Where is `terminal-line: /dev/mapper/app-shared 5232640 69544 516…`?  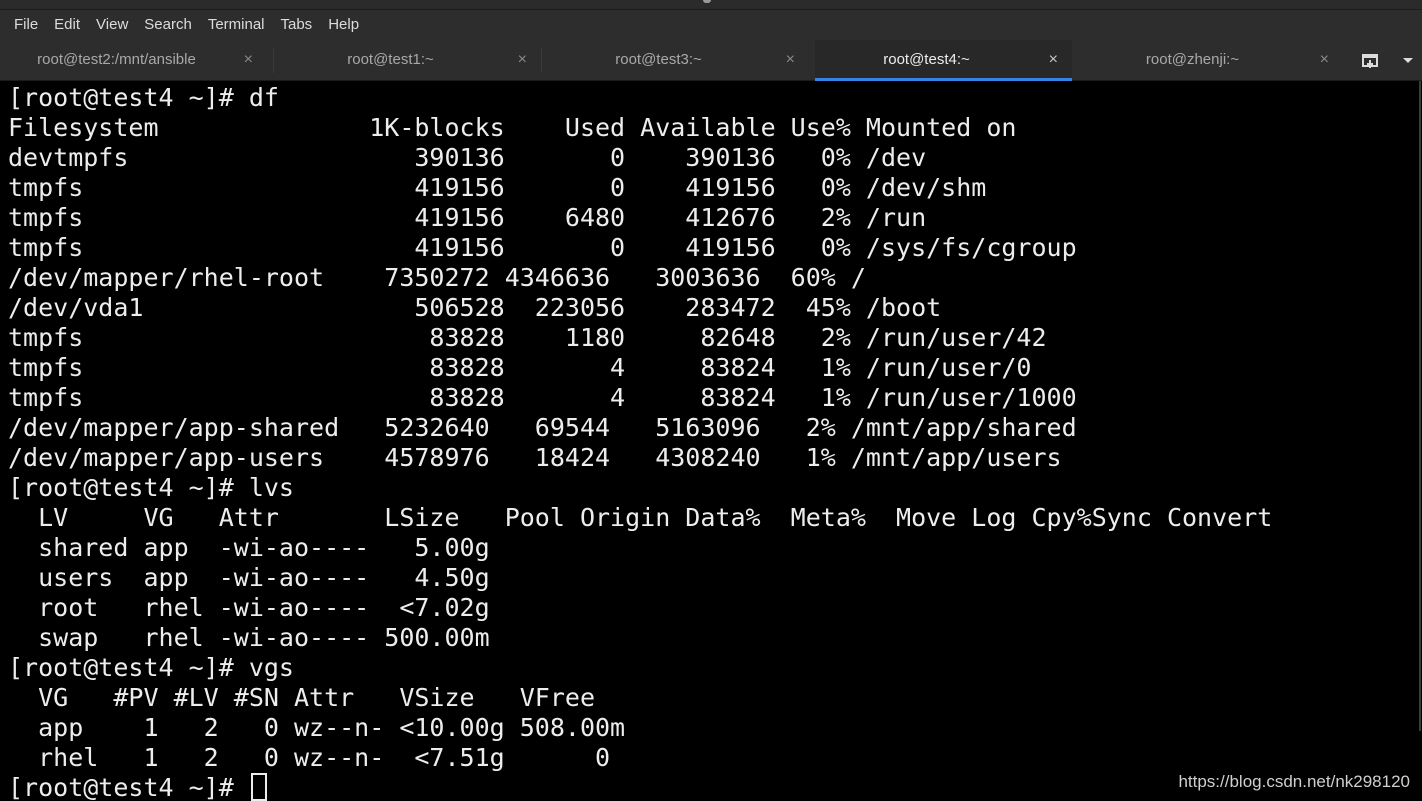 terminal-line: /dev/mapper/app-shared 5232640 69544 516… is located at coordinates (542, 427).